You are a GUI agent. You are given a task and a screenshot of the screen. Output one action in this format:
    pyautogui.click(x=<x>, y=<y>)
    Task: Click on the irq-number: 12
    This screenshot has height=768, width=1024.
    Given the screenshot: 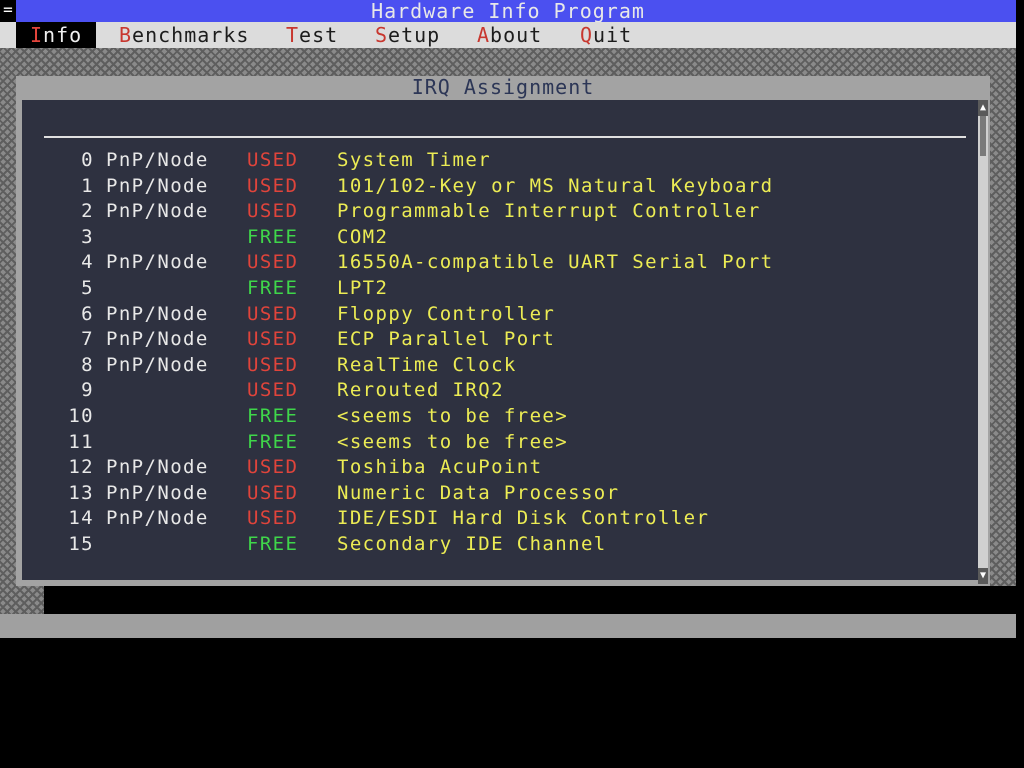 What is the action you would take?
    pyautogui.click(x=81, y=467)
    